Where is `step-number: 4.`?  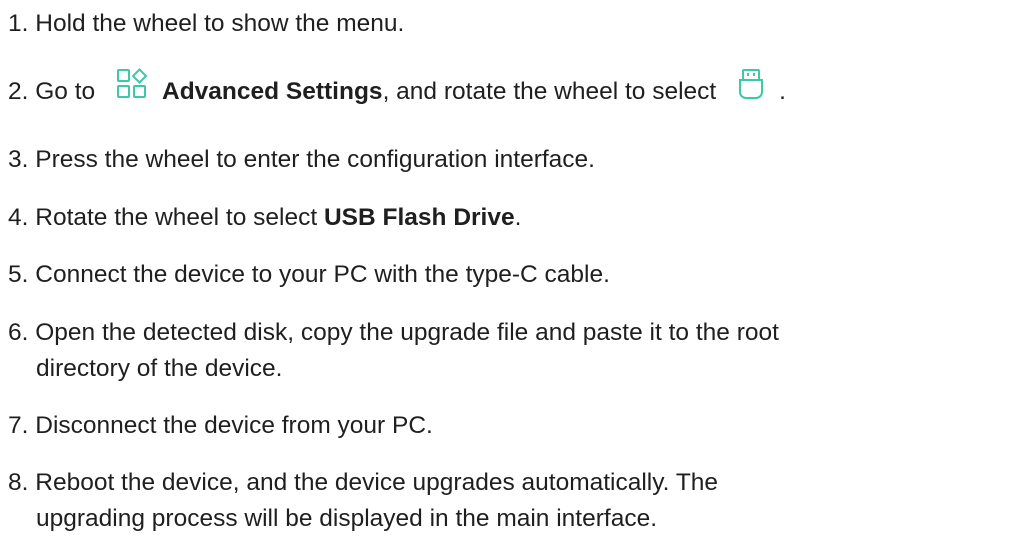 step-number: 4. is located at coordinates (18, 217).